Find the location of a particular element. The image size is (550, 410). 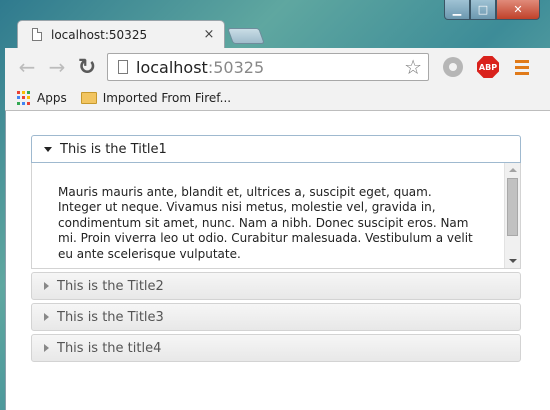

chrome-menu-icon is located at coordinates (522, 67).